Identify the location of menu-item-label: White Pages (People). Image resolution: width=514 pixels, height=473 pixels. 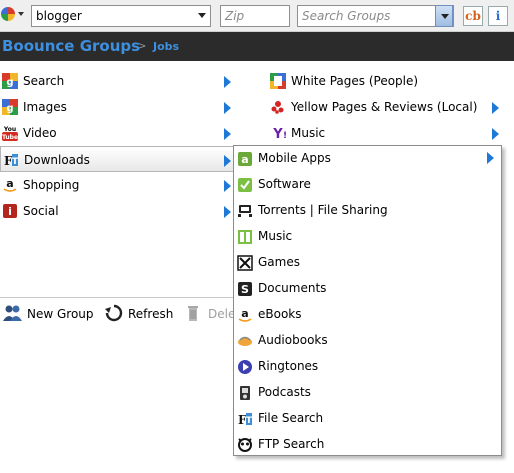
(355, 81).